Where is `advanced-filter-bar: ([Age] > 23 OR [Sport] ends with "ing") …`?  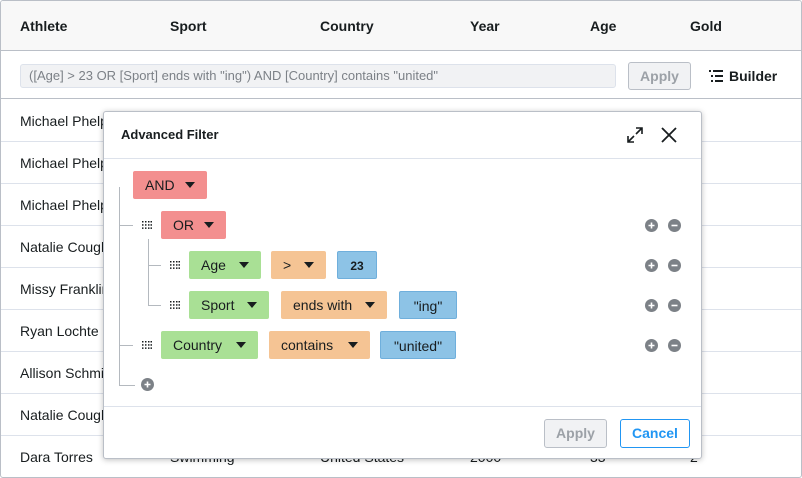 advanced-filter-bar: ([Age] > 23 OR [Sport] ends with "ing") … is located at coordinates (401, 75).